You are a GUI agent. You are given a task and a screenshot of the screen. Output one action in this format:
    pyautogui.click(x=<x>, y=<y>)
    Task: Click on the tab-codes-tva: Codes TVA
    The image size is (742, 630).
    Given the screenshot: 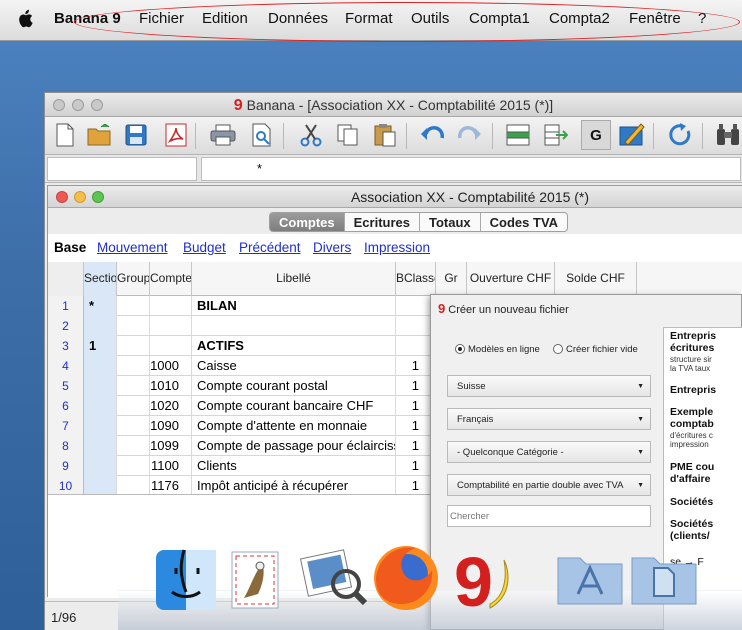 What is the action you would take?
    pyautogui.click(x=524, y=222)
    